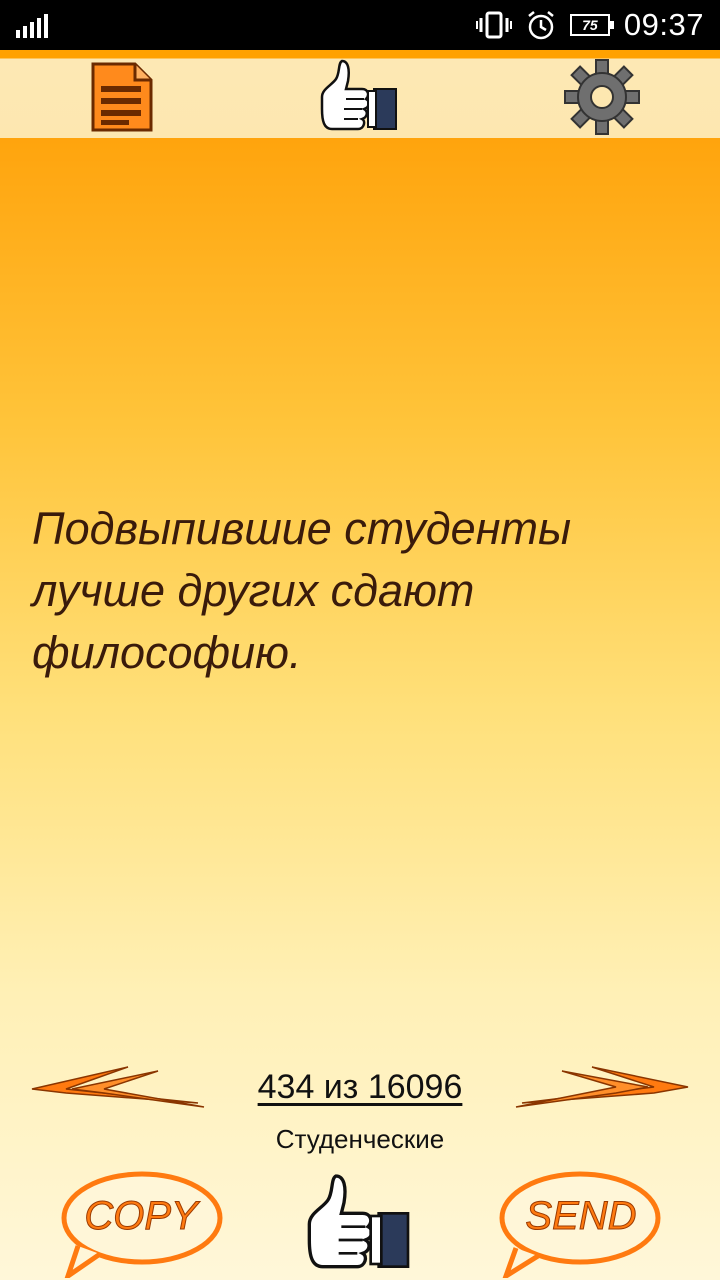  Describe the element at coordinates (663, 24) in the screenshot. I see `status-clock: 09:37` at that location.